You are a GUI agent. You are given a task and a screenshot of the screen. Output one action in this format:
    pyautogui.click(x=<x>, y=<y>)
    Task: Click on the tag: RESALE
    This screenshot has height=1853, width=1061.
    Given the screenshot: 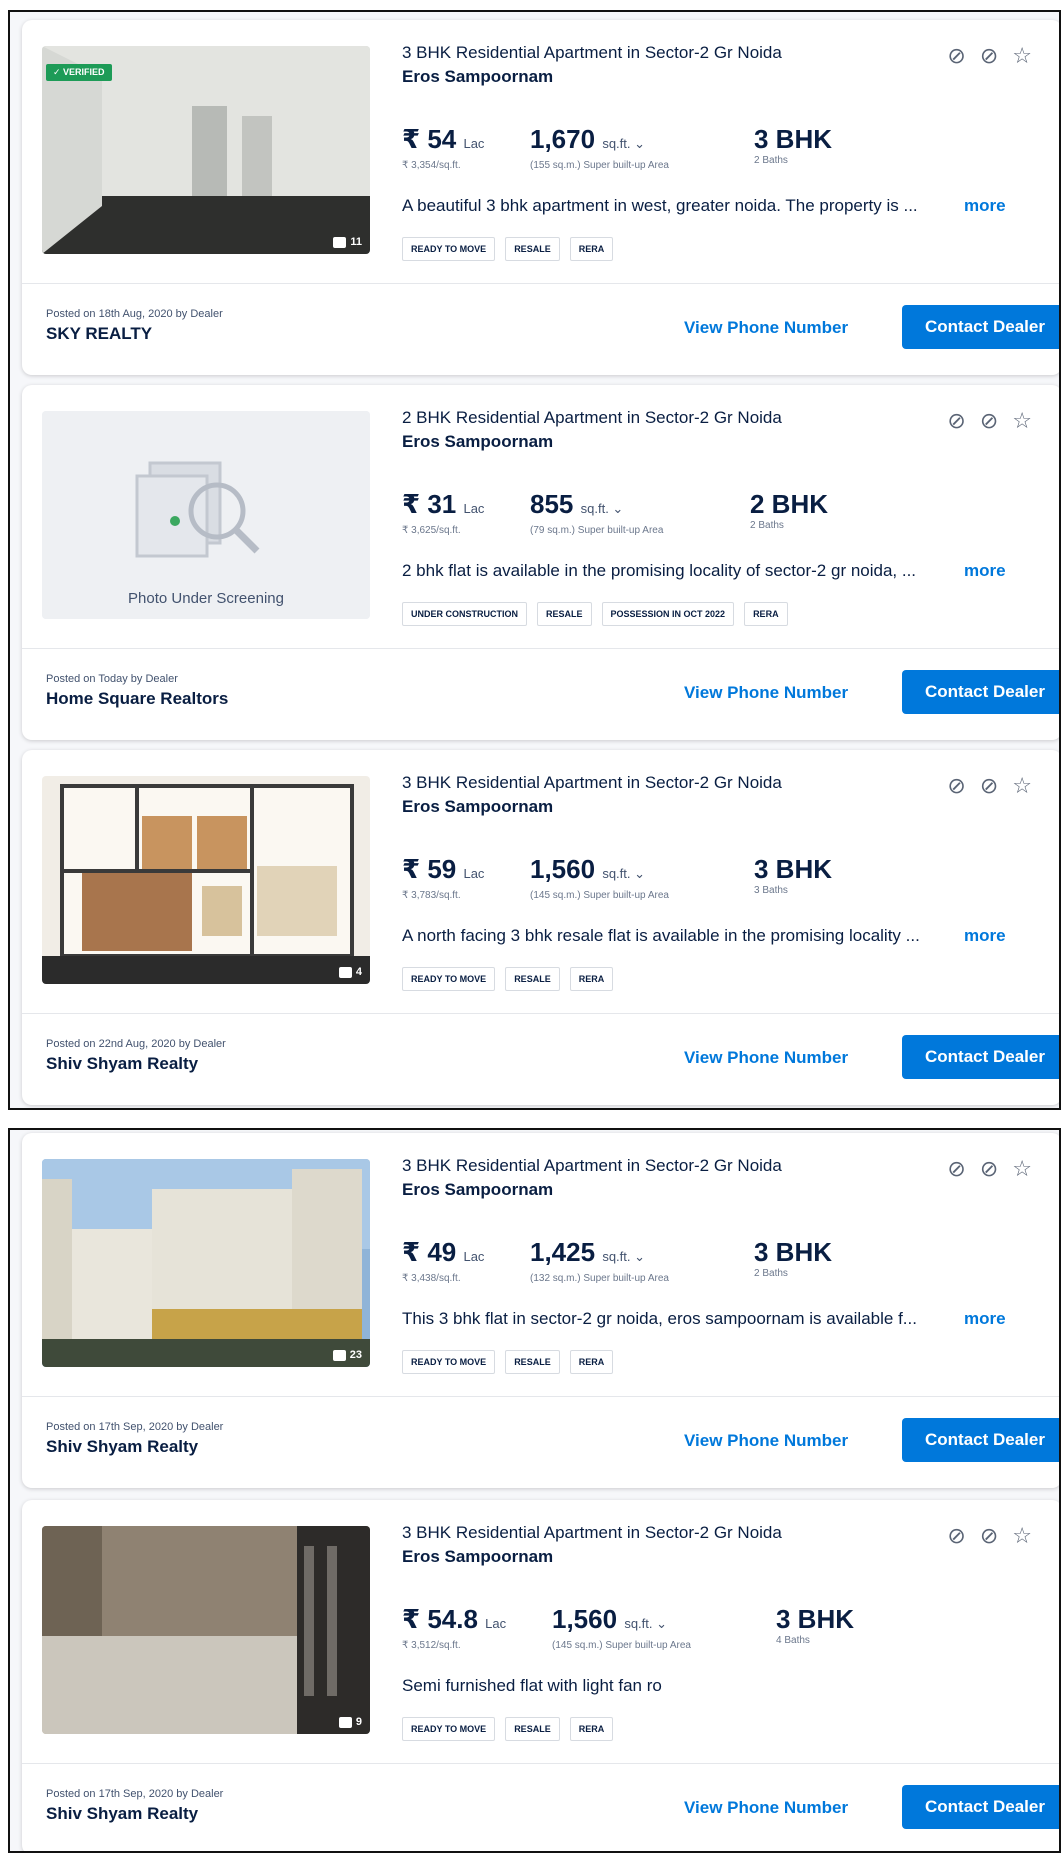 What is the action you would take?
    pyautogui.click(x=564, y=614)
    